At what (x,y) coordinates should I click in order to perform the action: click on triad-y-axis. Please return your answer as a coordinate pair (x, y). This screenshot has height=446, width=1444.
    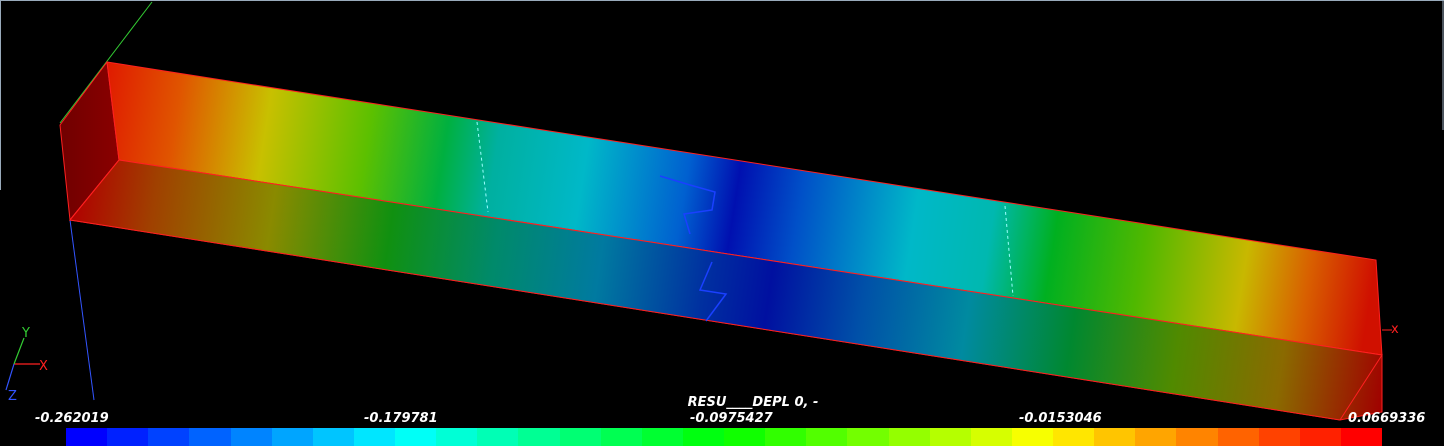
    Looking at the image, I should click on (19, 351).